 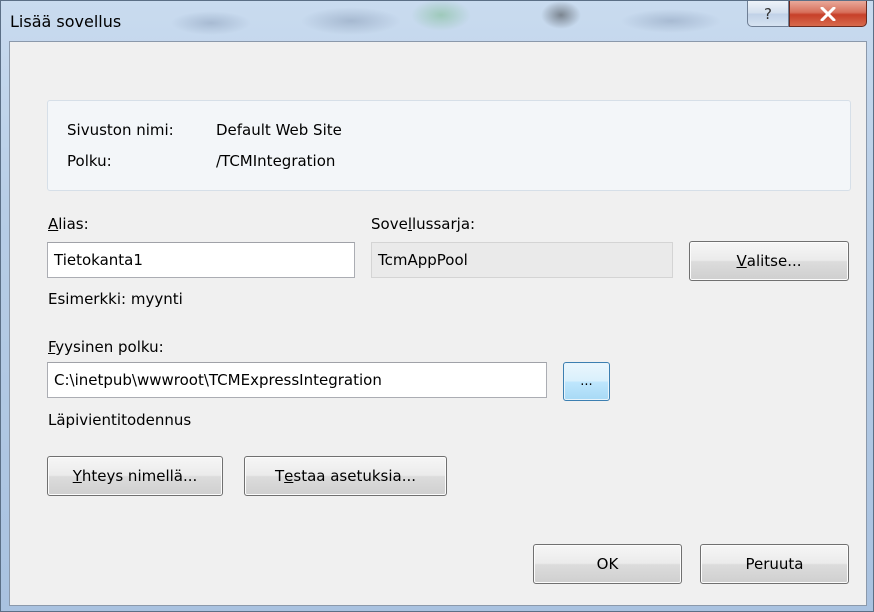 What do you see at coordinates (297, 380) in the screenshot?
I see `physical-path-input: C:\inetpub\wwwroot\TCMExpressIntegration` at bounding box center [297, 380].